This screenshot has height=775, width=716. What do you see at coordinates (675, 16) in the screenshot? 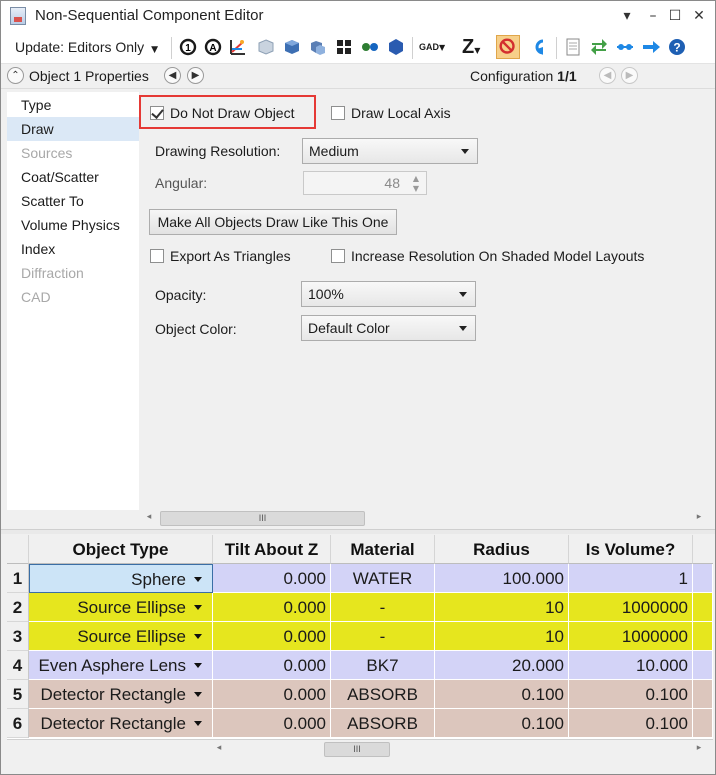
I see `maximize-button: ☐` at bounding box center [675, 16].